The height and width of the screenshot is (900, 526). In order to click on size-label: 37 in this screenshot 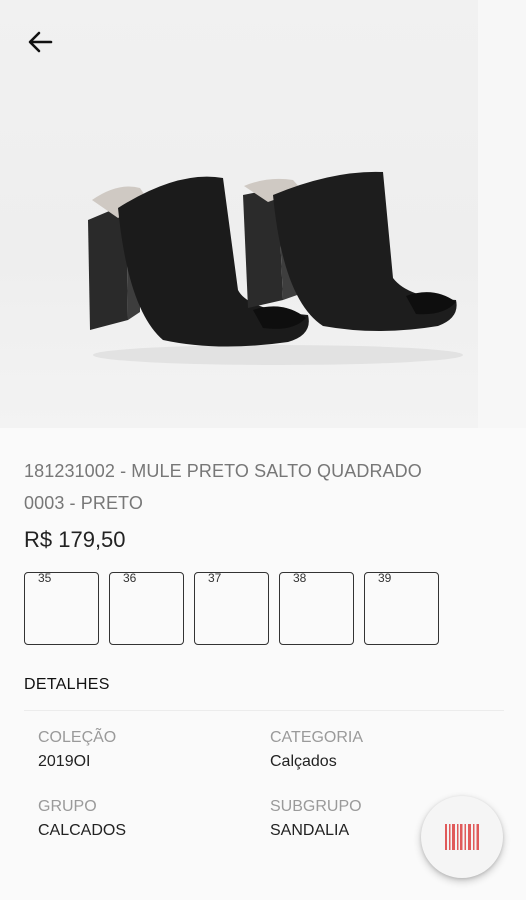, I will do `click(215, 578)`.